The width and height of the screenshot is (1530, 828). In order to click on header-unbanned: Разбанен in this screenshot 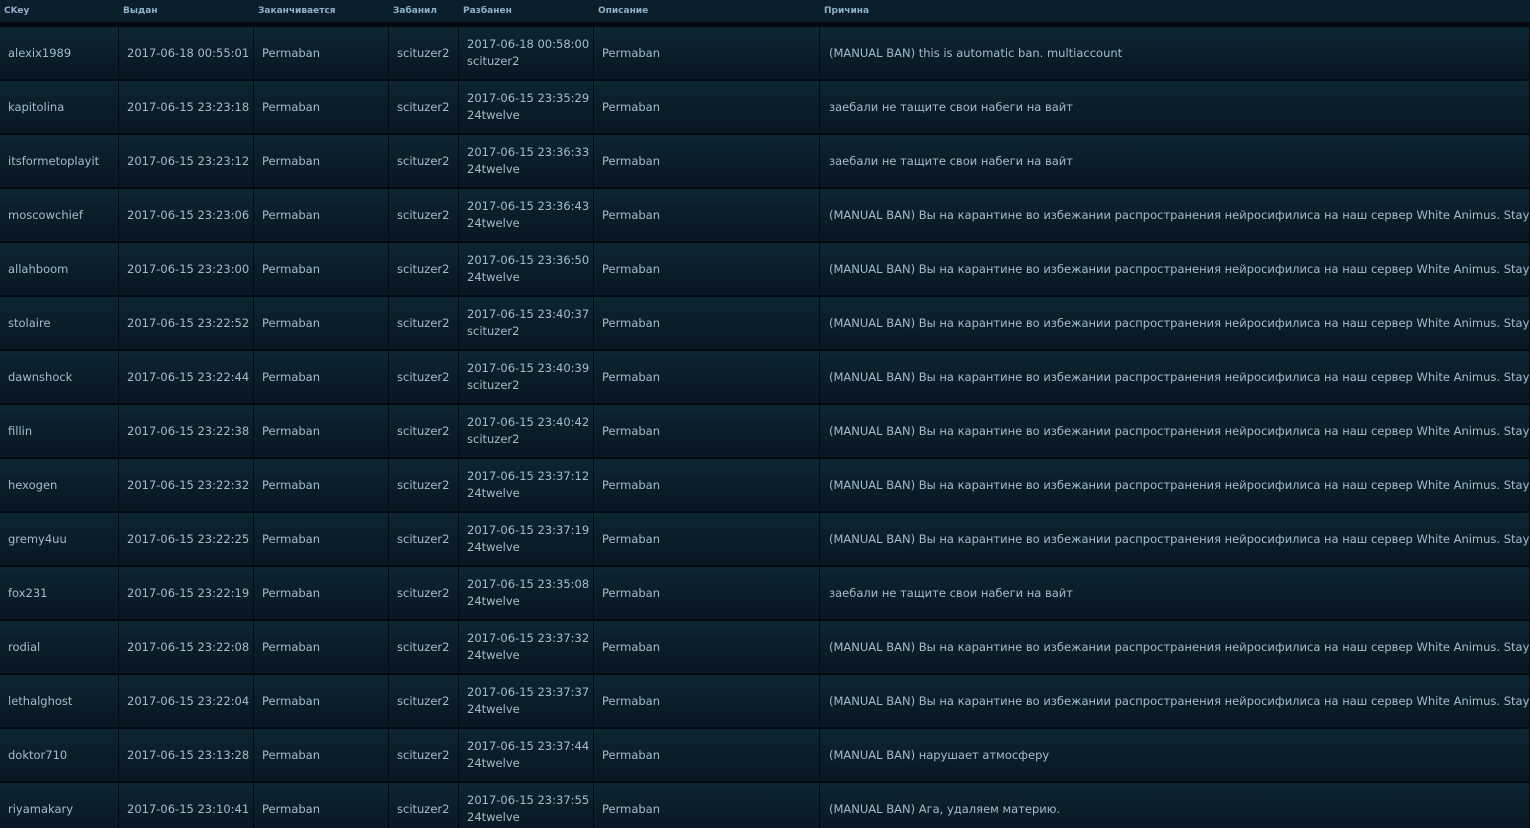, I will do `click(526, 13)`.